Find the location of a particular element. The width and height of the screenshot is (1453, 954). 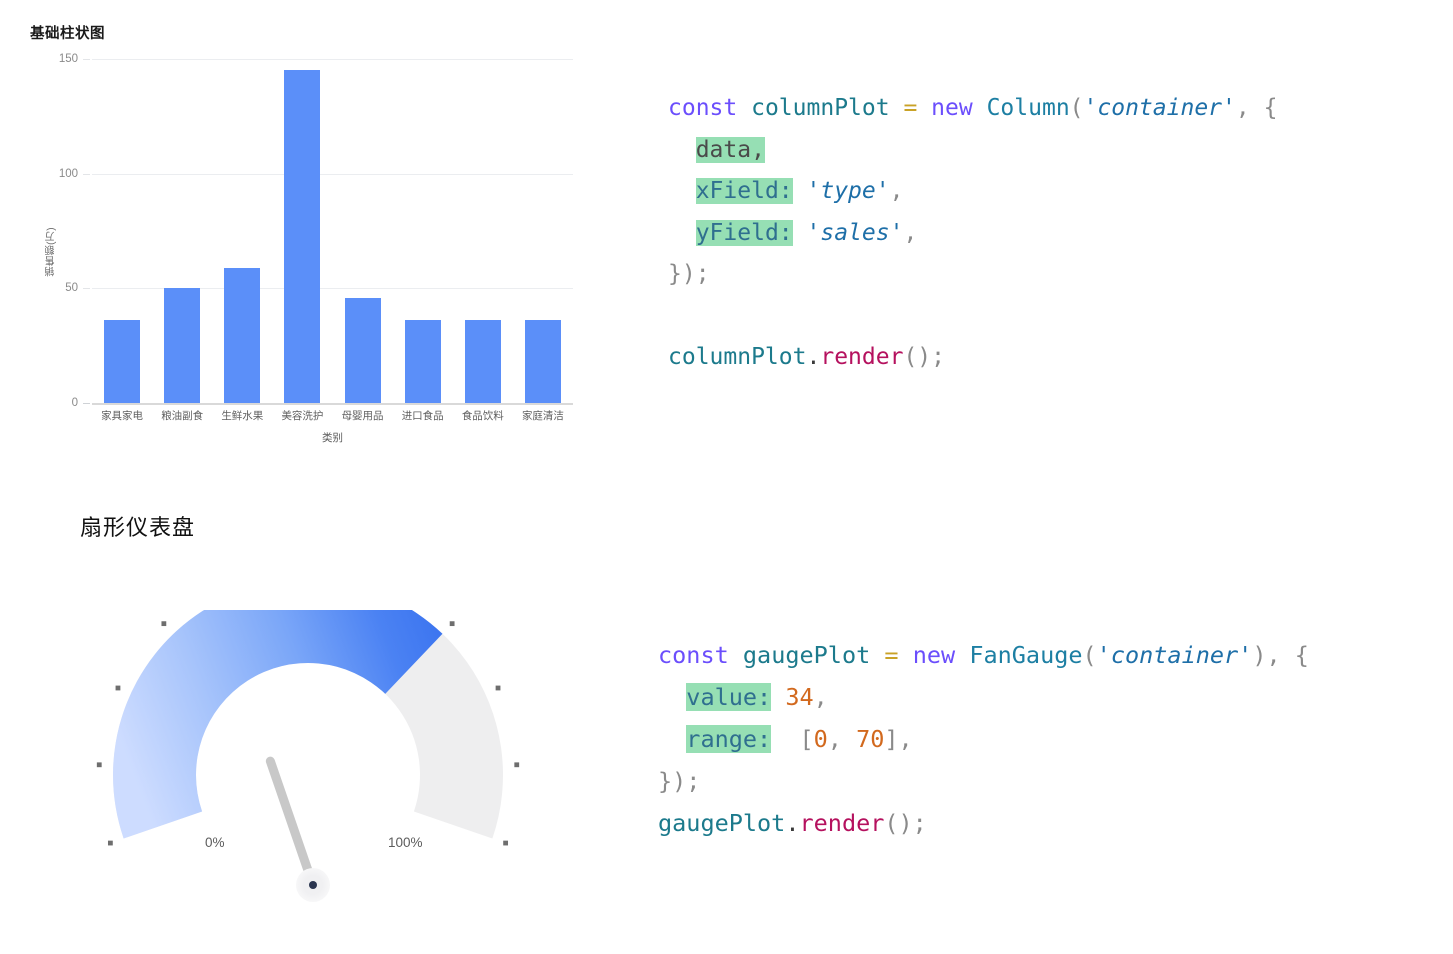

fan-gauge: 0% 100% is located at coordinates (315, 741).